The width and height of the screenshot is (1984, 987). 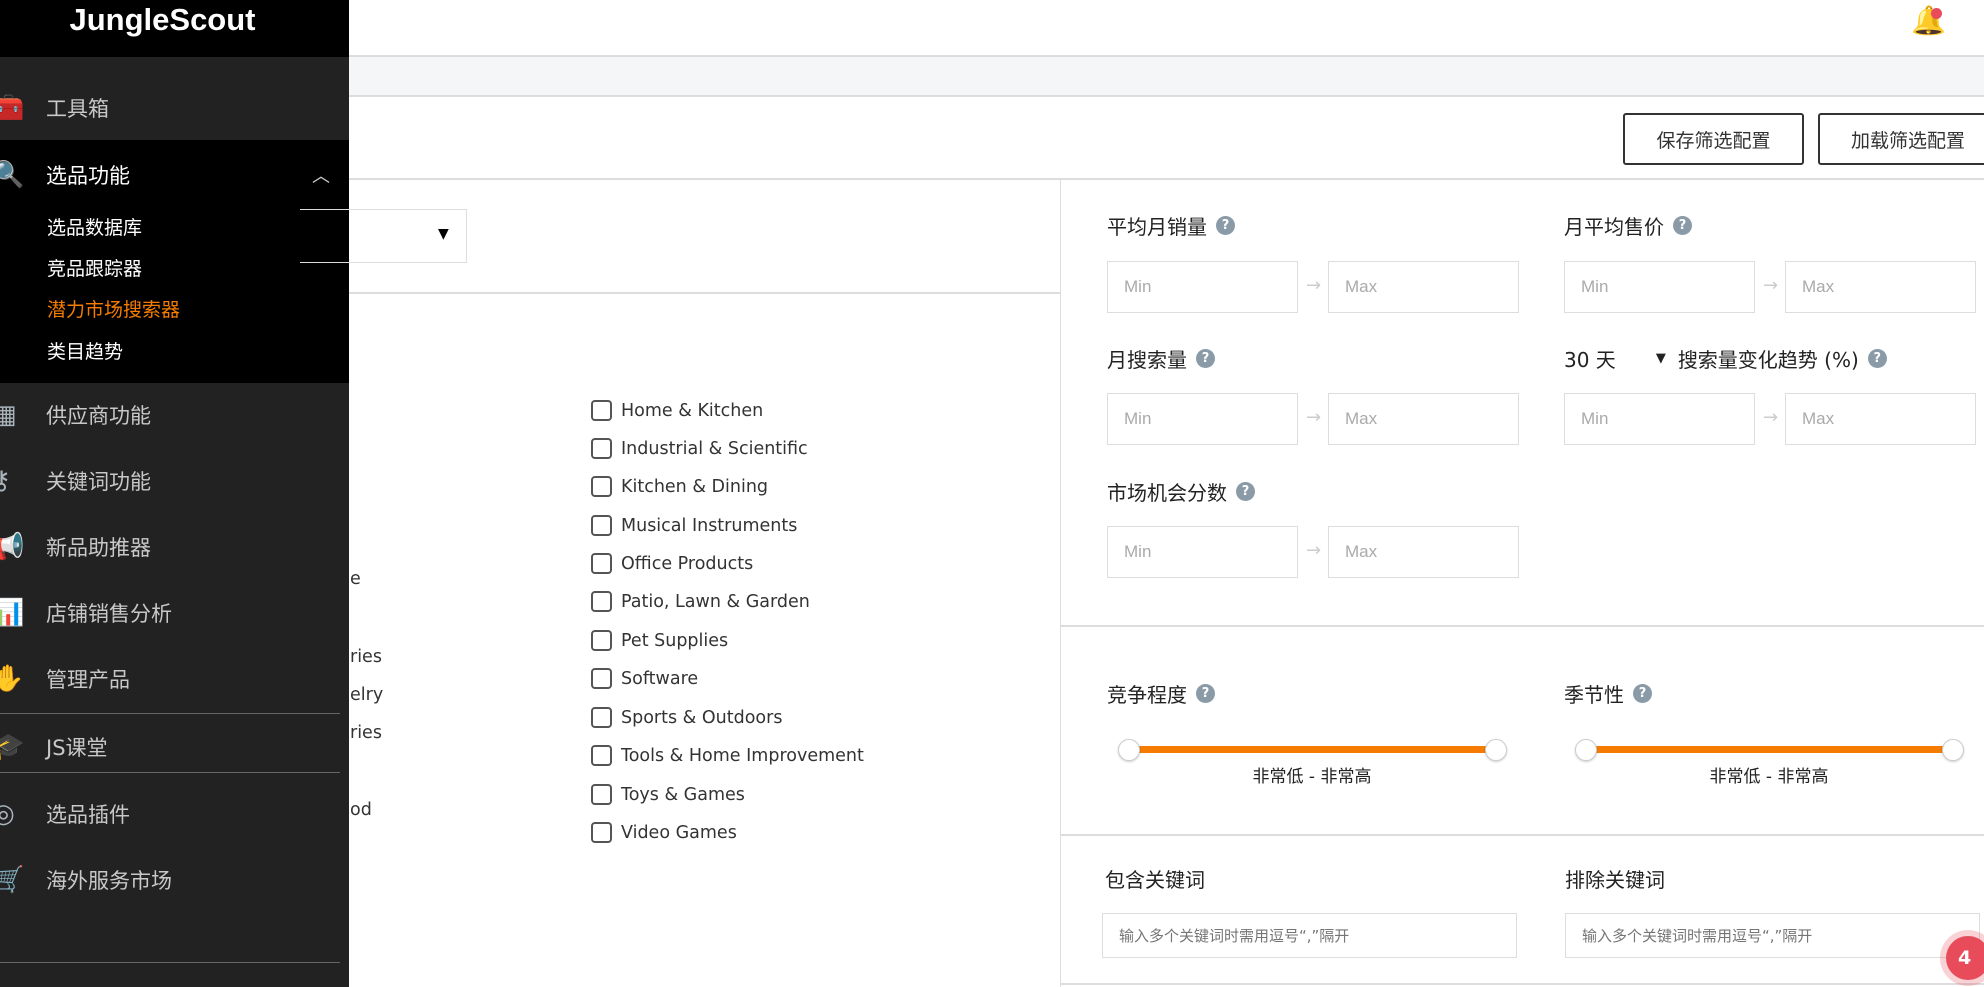 What do you see at coordinates (174, 108) in the screenshot?
I see `sidebar-item-toolbox: 🧰 工具箱` at bounding box center [174, 108].